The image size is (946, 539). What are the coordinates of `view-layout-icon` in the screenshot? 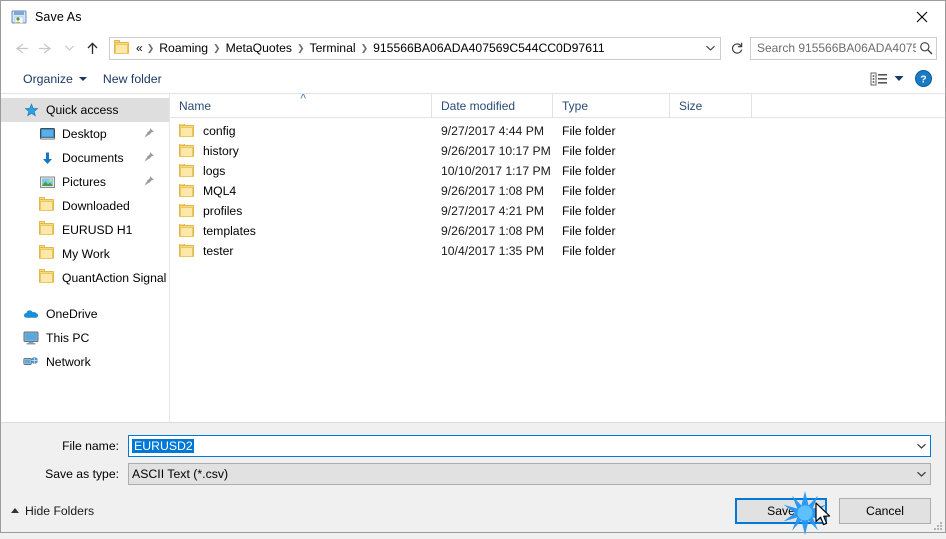 It's located at (879, 79).